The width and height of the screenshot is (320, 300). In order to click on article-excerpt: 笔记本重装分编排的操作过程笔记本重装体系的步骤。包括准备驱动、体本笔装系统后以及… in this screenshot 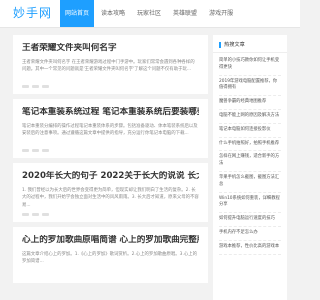, I will do `click(110, 130)`.